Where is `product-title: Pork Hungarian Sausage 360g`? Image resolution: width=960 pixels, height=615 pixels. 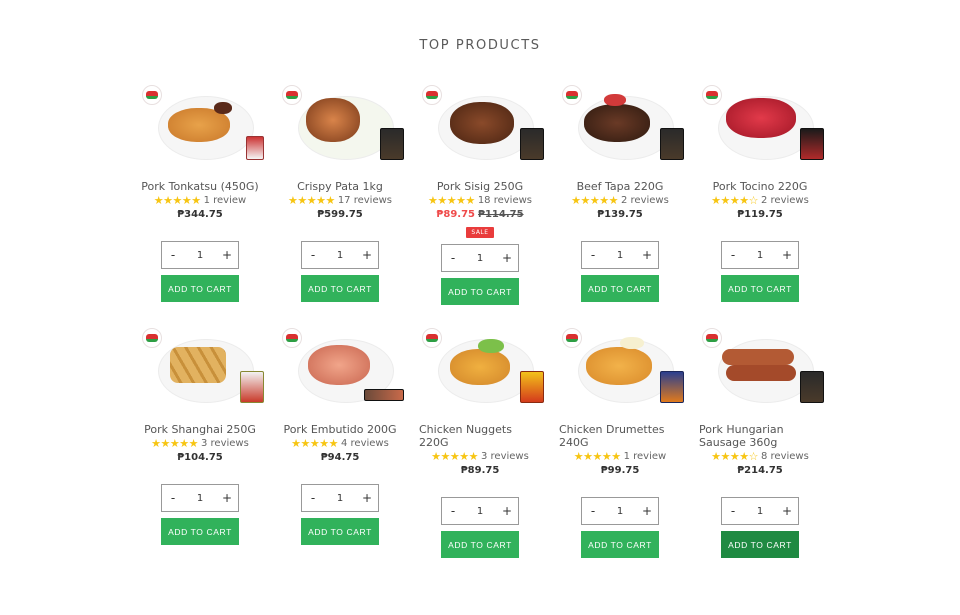 product-title: Pork Hungarian Sausage 360g is located at coordinates (760, 436).